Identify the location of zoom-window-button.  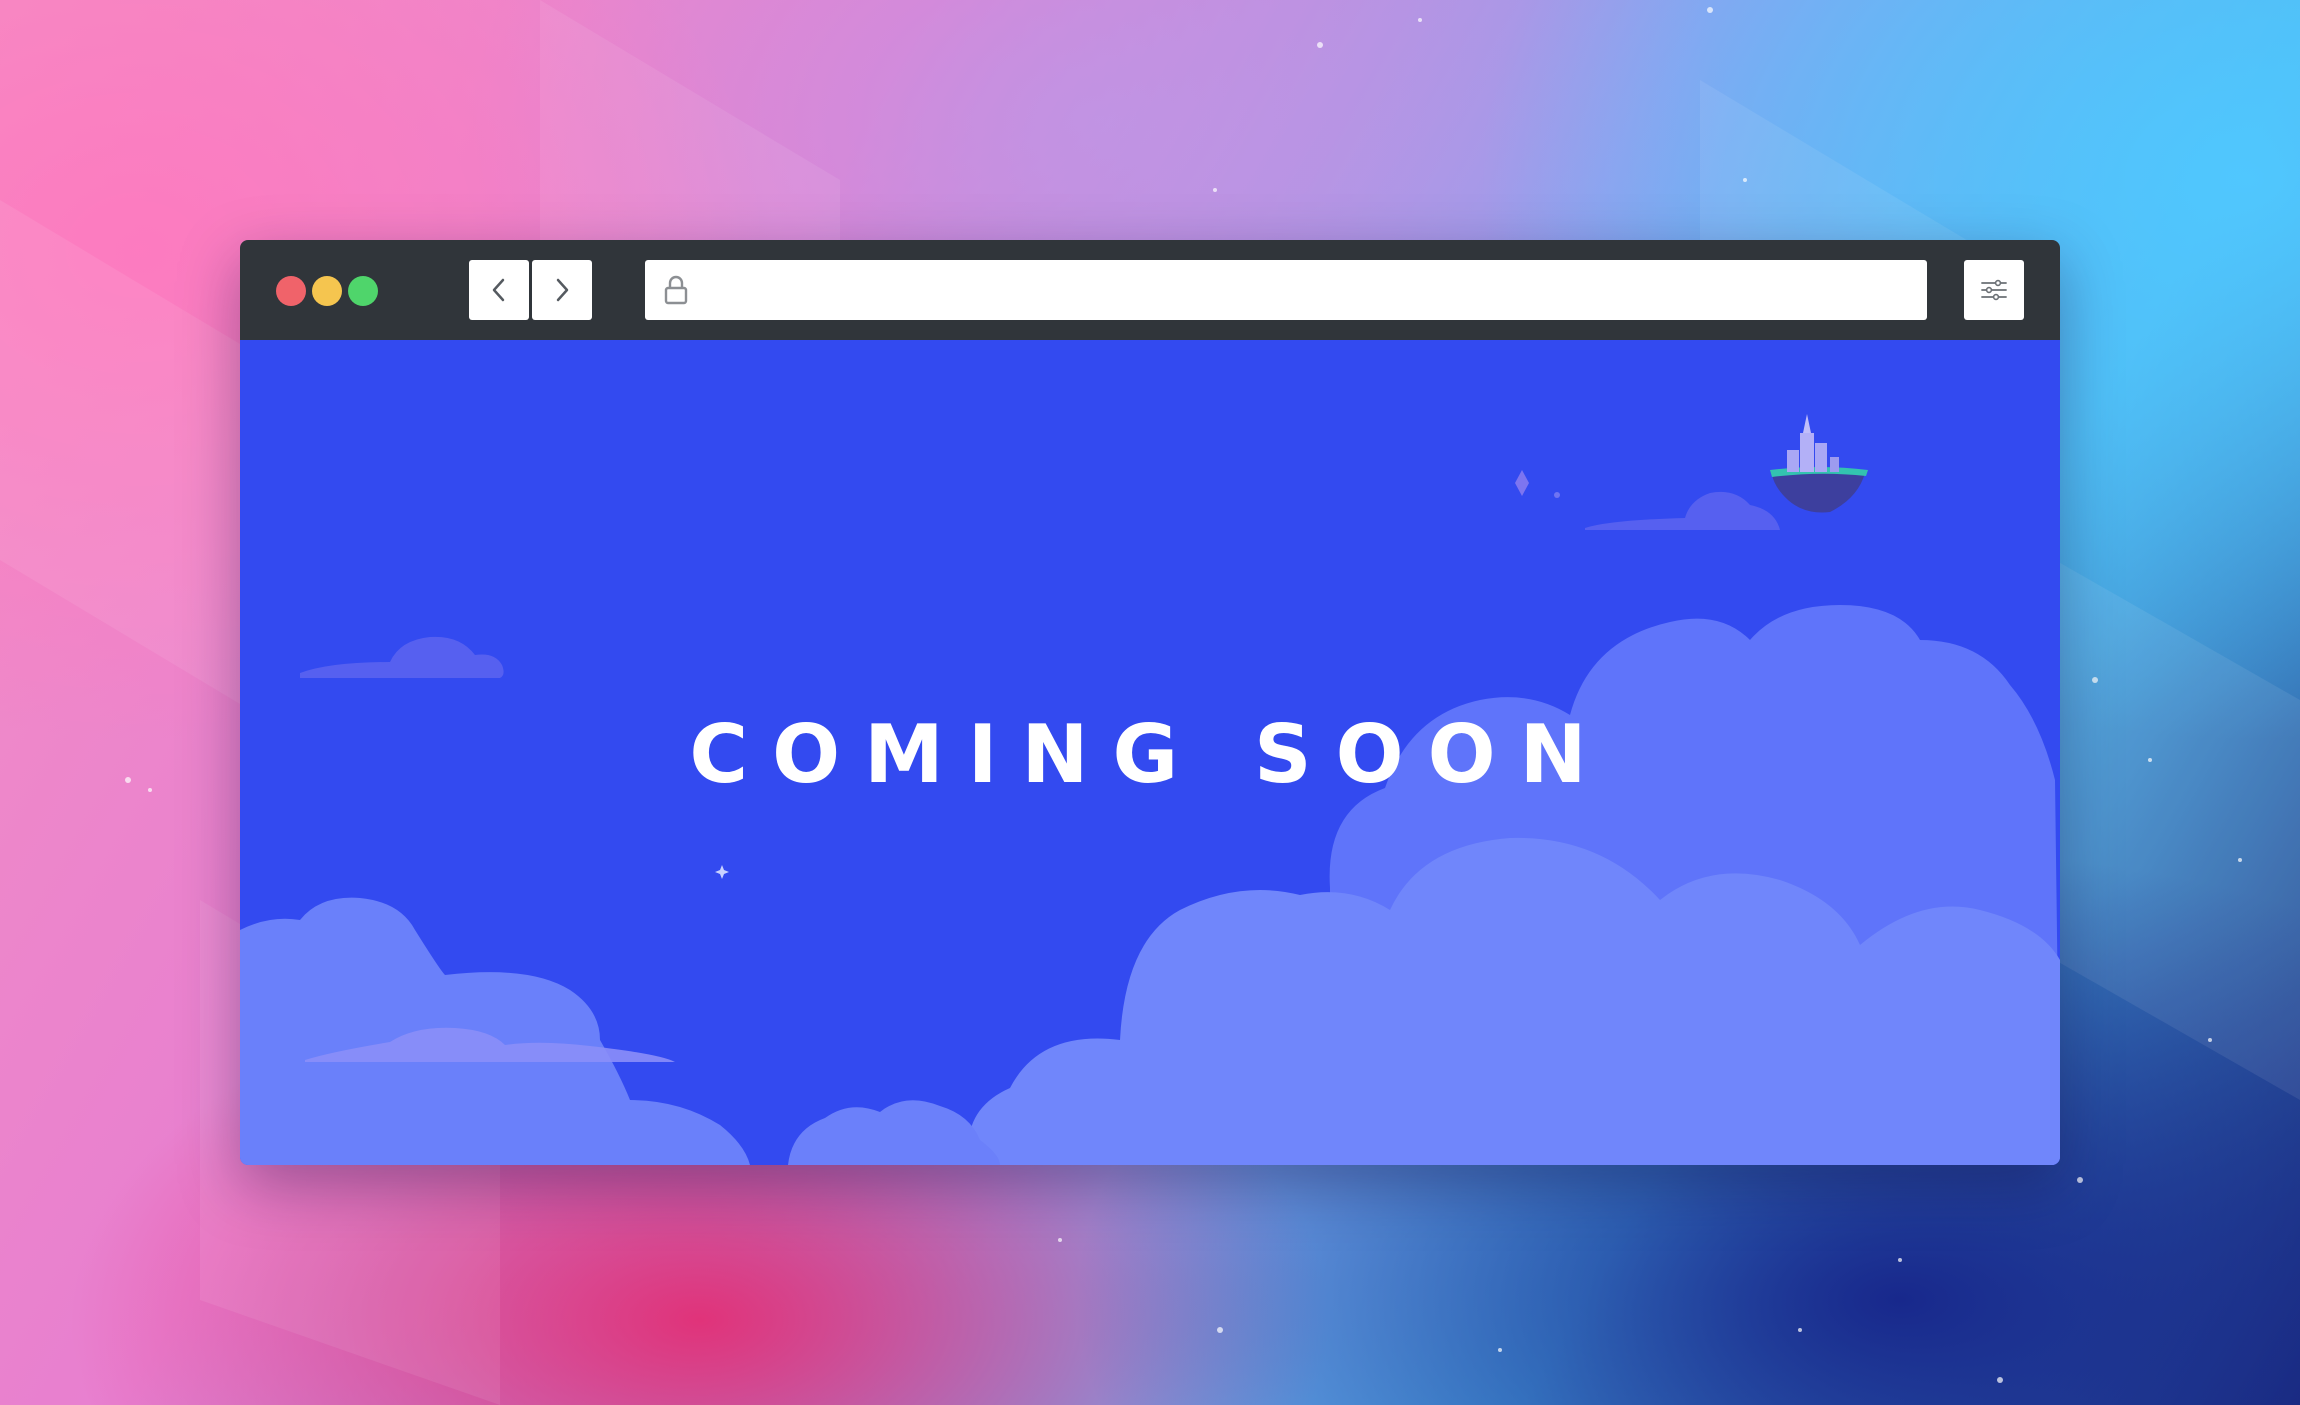
(363, 291).